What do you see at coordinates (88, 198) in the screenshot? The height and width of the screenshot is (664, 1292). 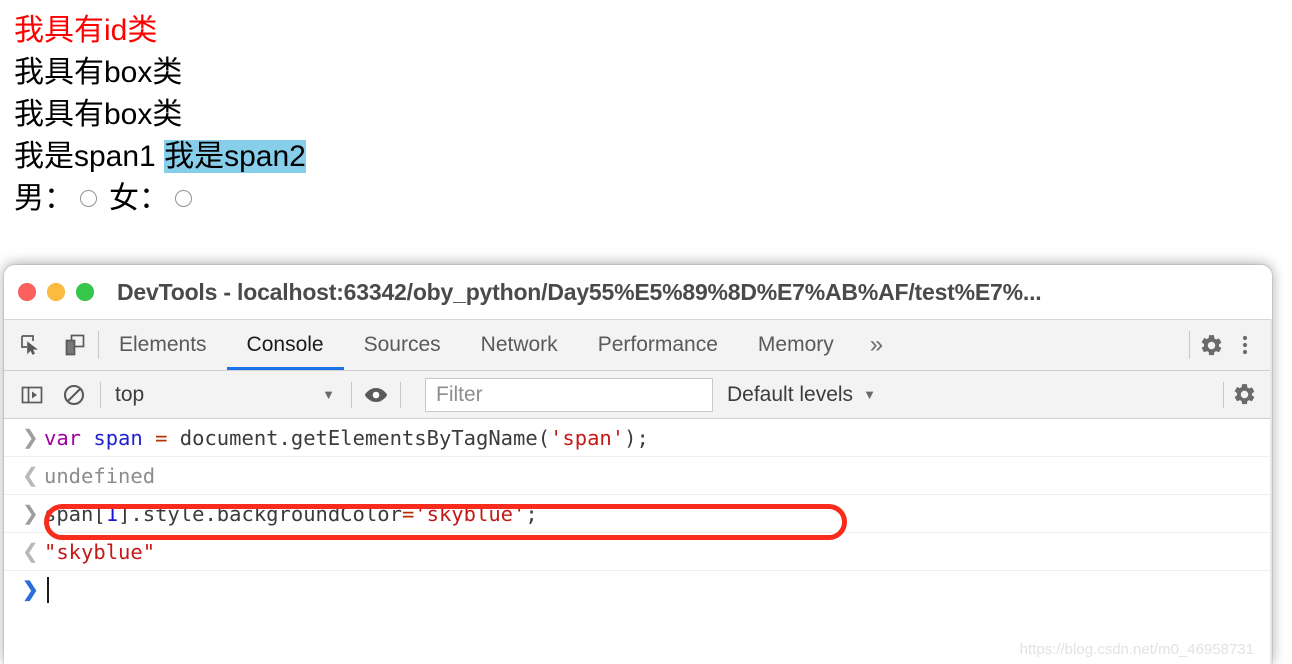 I see `male-radio-input` at bounding box center [88, 198].